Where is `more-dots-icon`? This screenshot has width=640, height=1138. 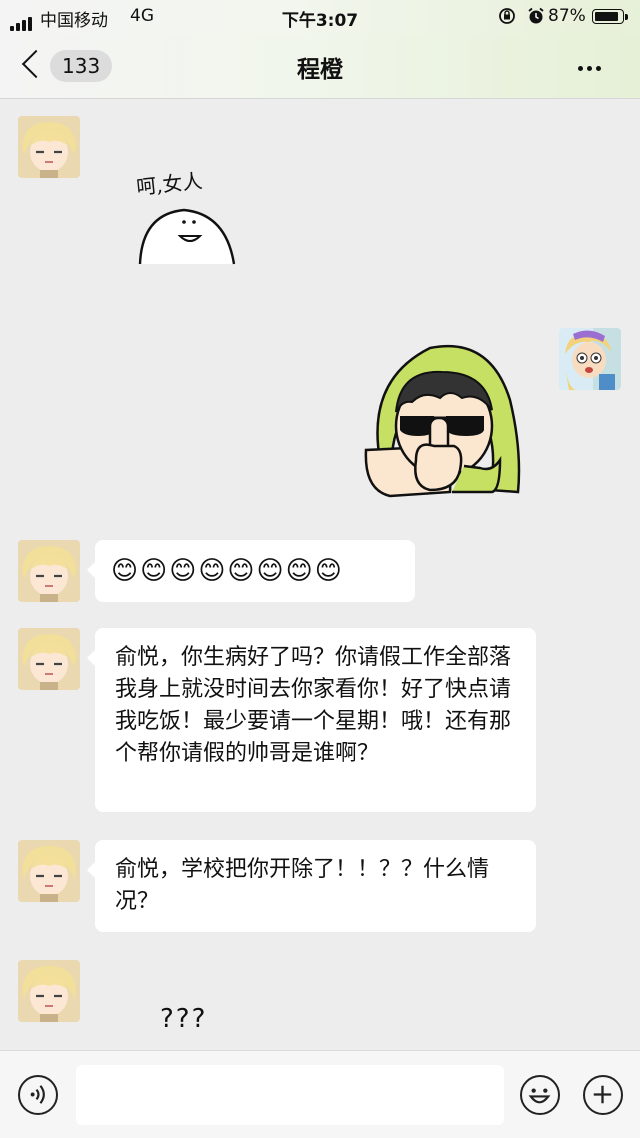 more-dots-icon is located at coordinates (580, 68).